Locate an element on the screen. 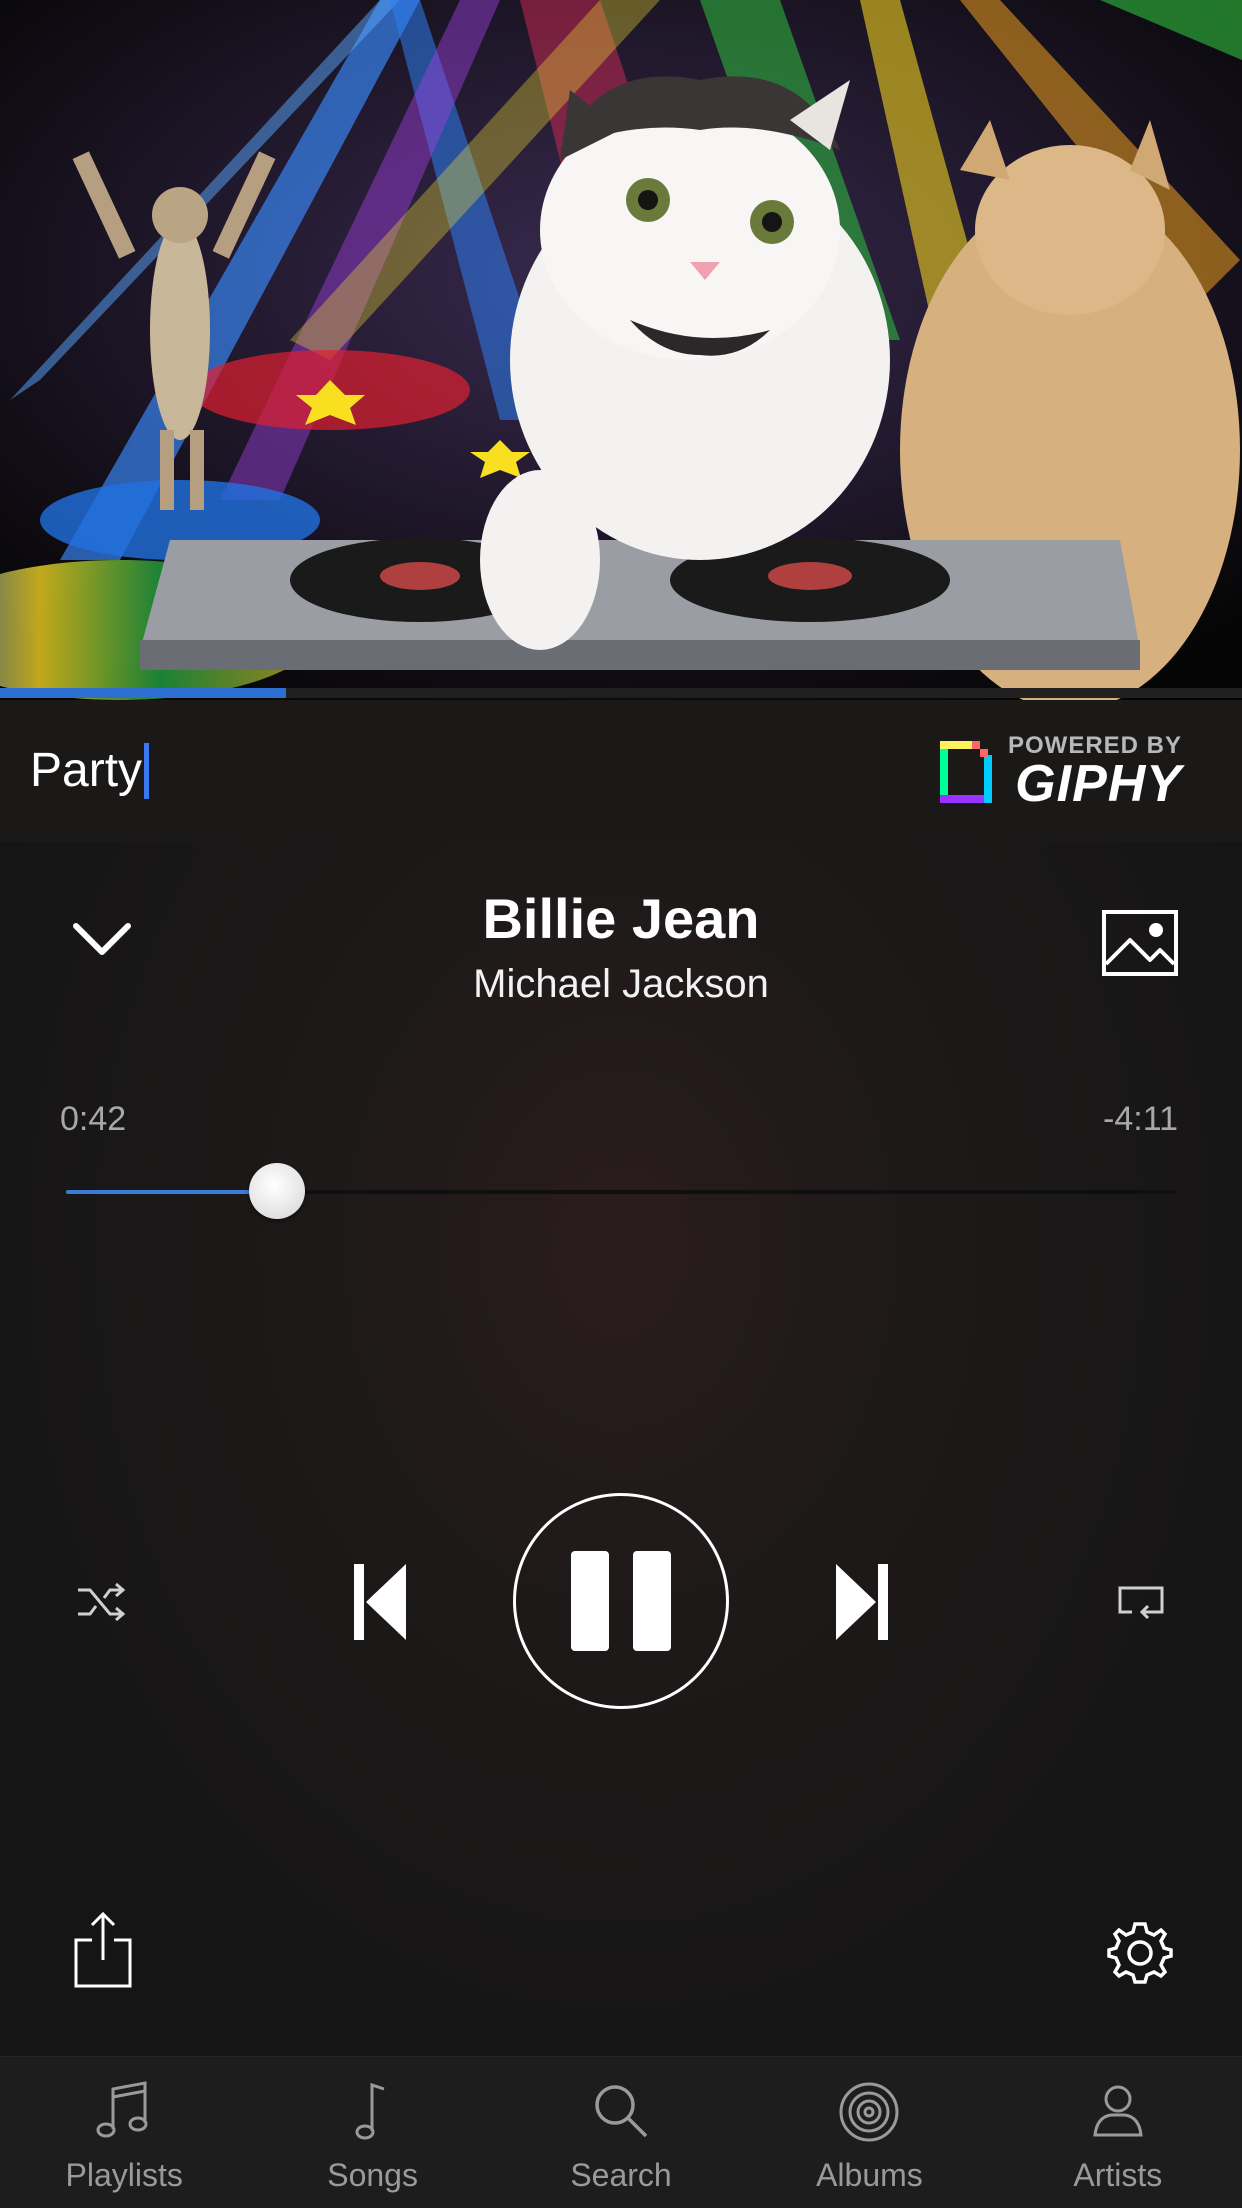 This screenshot has height=2208, width=1242. person-icon is located at coordinates (1118, 2111).